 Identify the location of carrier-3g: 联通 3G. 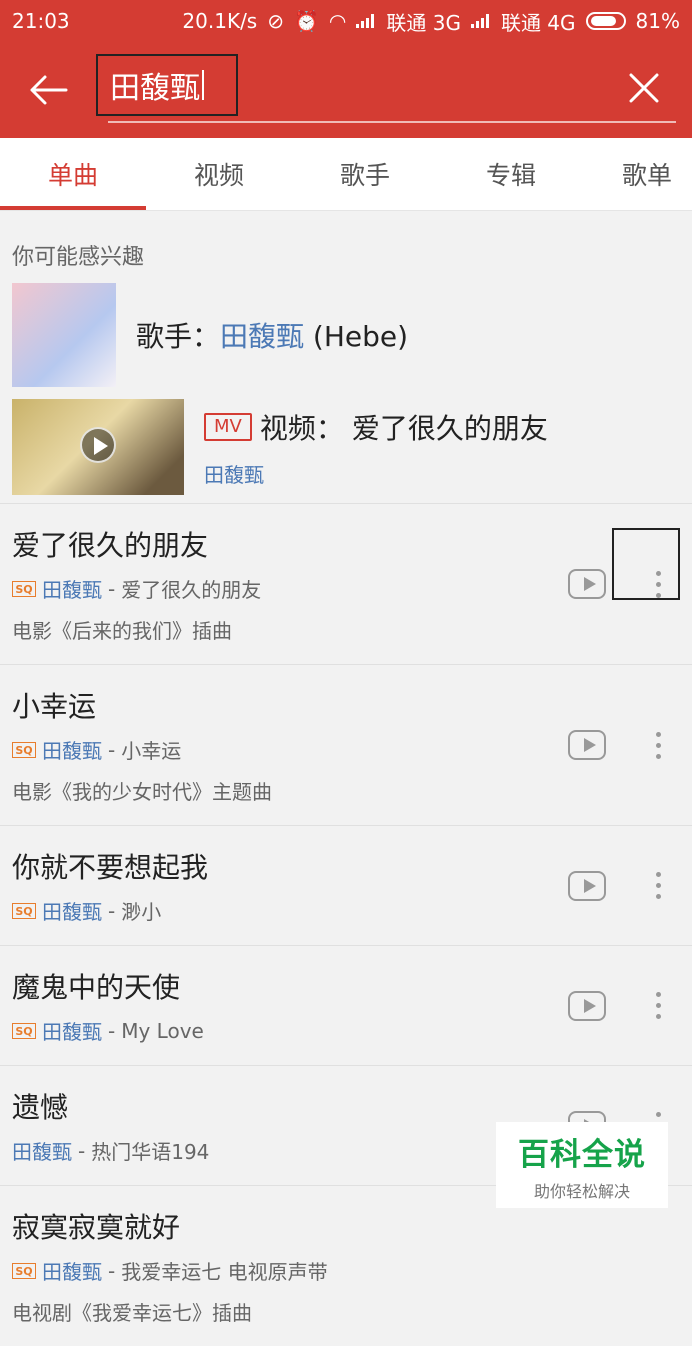
(423, 22).